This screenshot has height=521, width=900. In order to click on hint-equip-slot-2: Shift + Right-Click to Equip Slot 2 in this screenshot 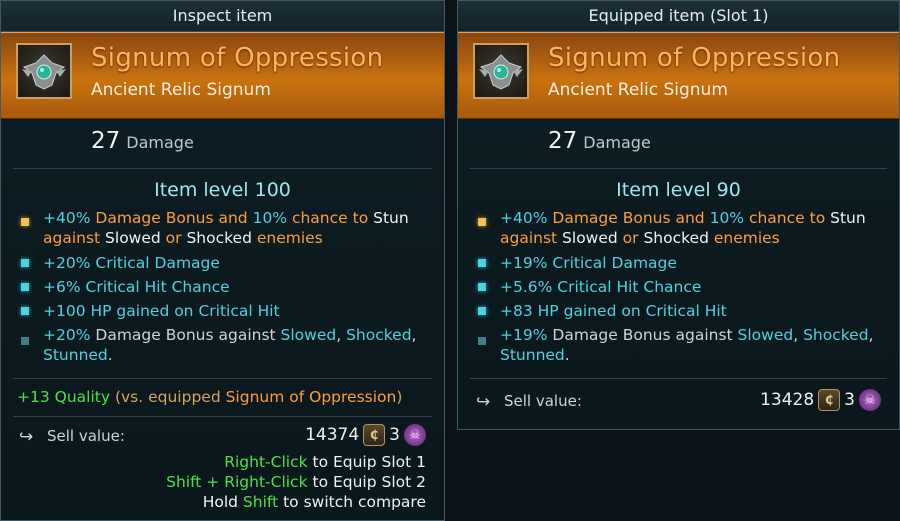, I will do `click(296, 482)`.